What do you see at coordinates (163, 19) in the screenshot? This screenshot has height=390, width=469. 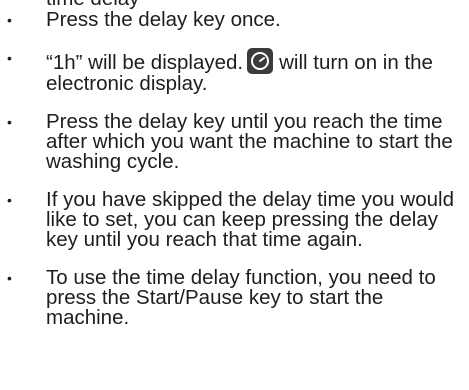 I see `step-text: Press the delay key once.` at bounding box center [163, 19].